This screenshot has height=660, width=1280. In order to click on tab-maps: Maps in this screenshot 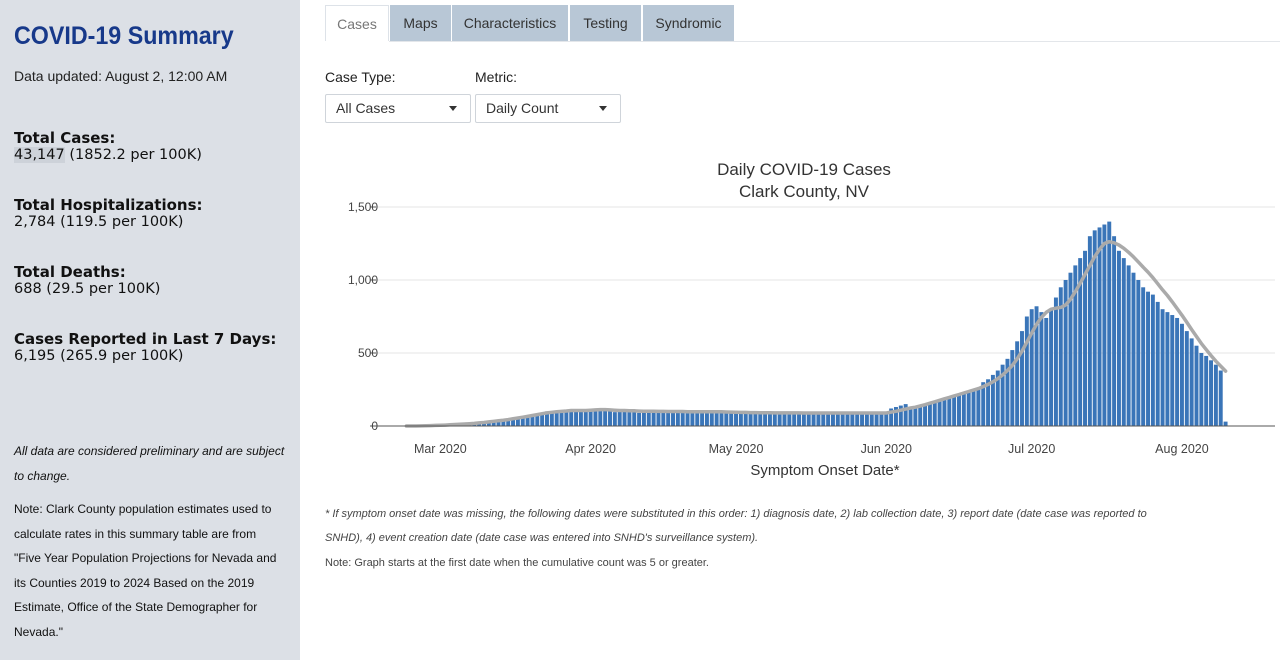, I will do `click(420, 23)`.